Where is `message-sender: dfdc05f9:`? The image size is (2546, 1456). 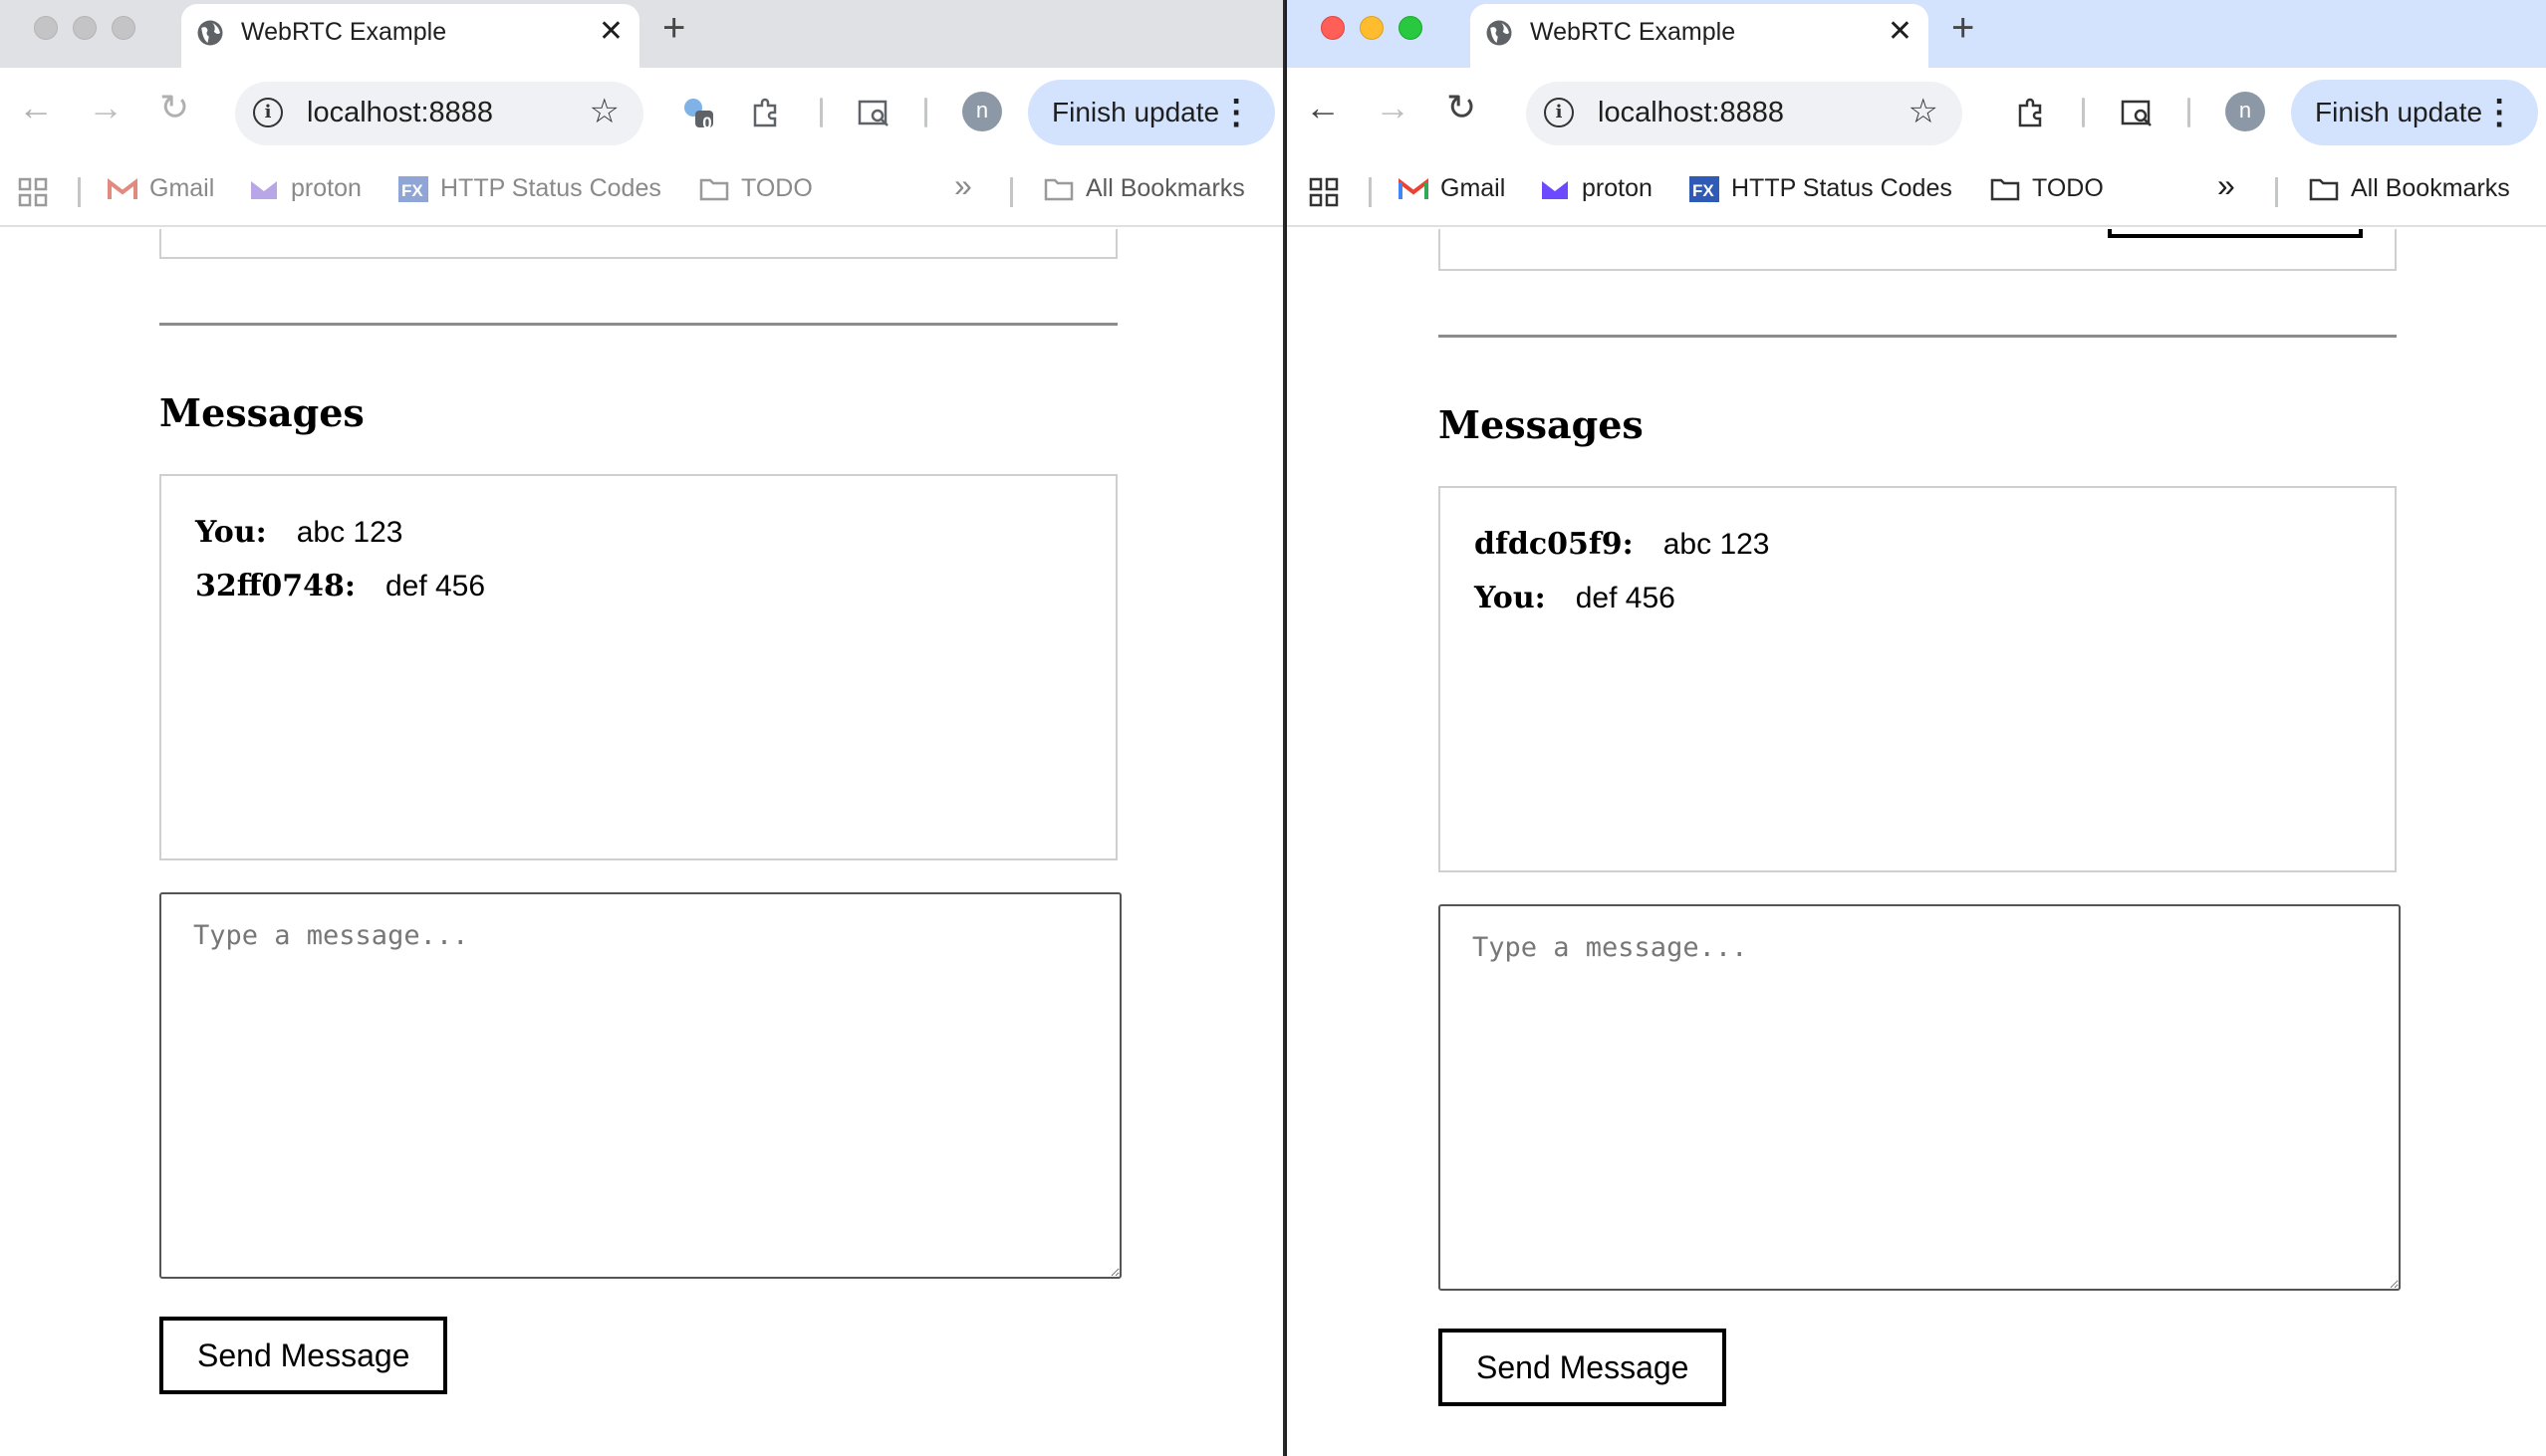
message-sender: dfdc05f9: is located at coordinates (1554, 544).